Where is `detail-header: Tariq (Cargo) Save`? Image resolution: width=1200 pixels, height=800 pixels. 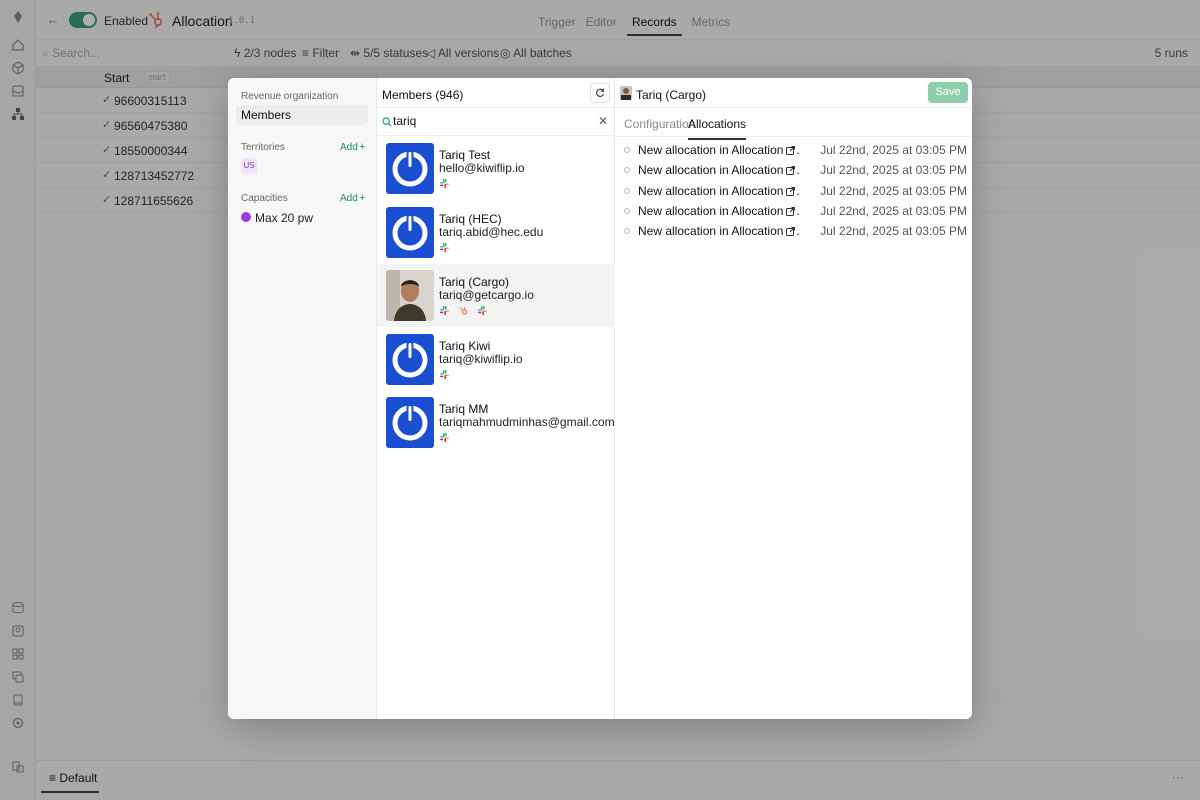 detail-header: Tariq (Cargo) Save is located at coordinates (793, 93).